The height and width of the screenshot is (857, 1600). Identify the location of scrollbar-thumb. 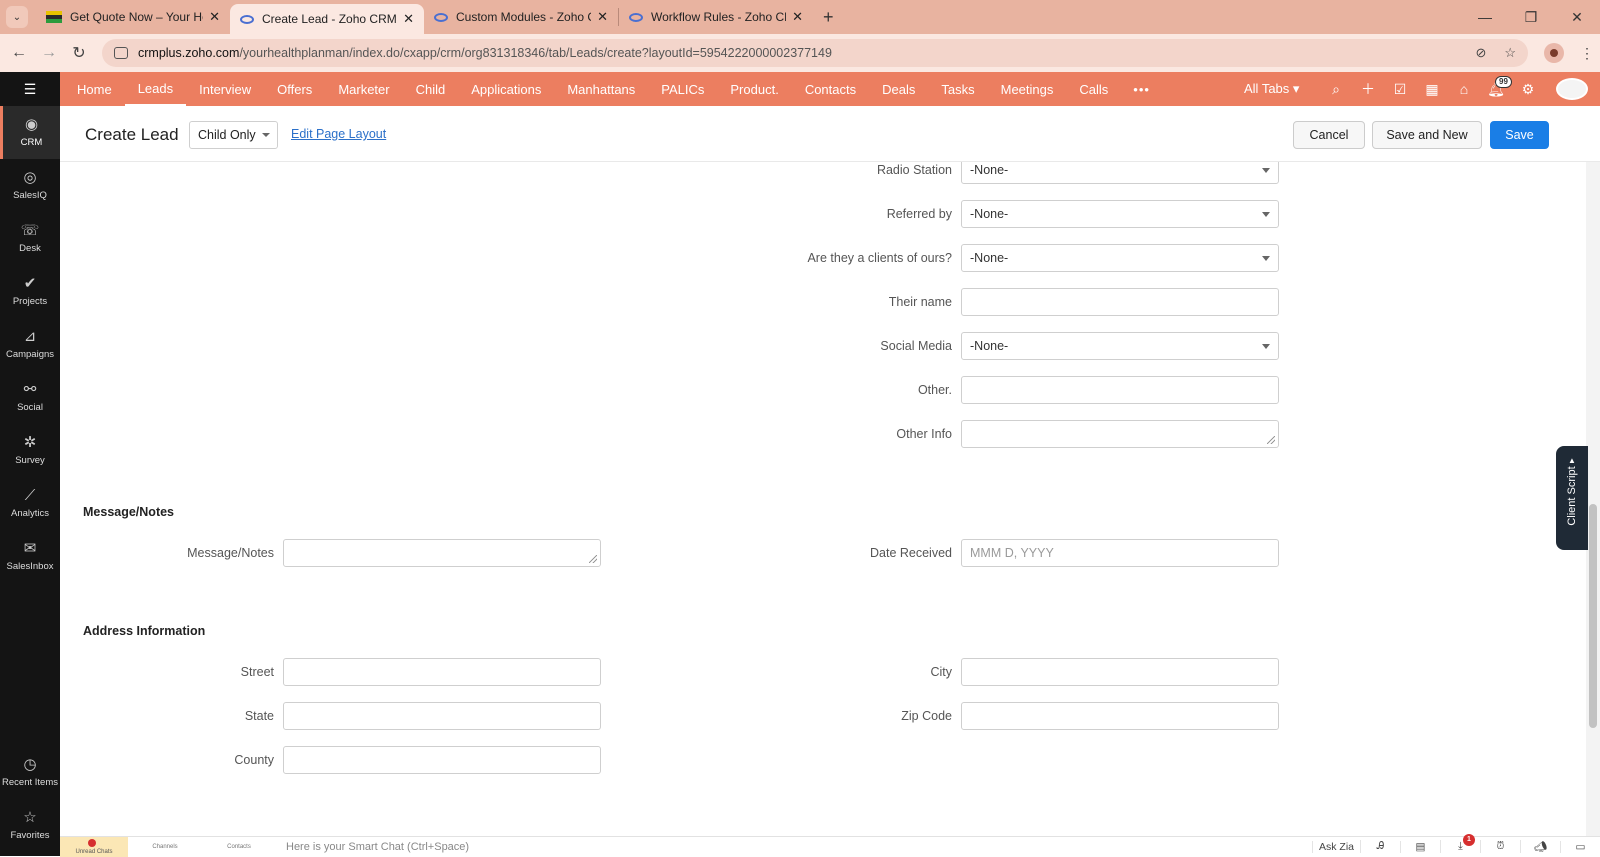
(1593, 616).